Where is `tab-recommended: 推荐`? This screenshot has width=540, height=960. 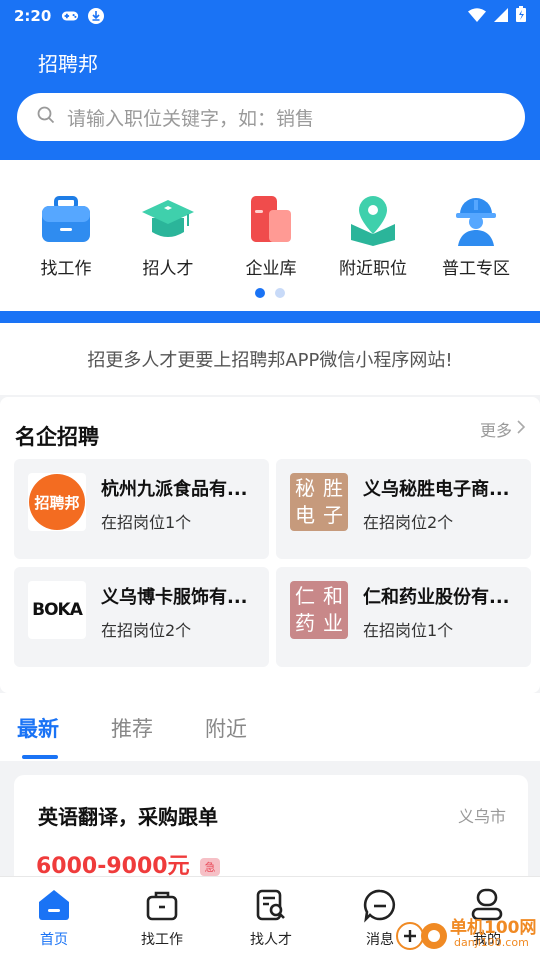
tab-recommended: 推荐 is located at coordinates (132, 728).